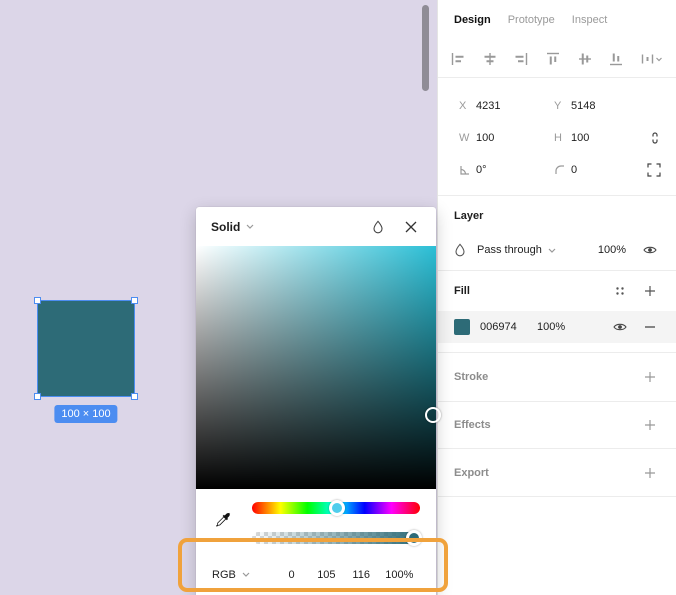 This screenshot has height=595, width=676. I want to click on height-label: H, so click(558, 138).